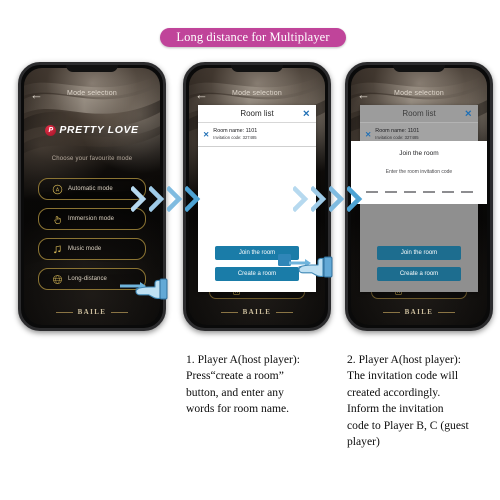  Describe the element at coordinates (57, 249) in the screenshot. I see `music-note-icon` at that location.